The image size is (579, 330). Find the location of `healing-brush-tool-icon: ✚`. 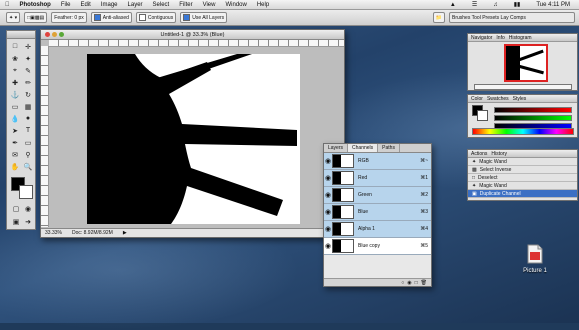

healing-brush-tool-icon: ✚ is located at coordinates (15, 82).